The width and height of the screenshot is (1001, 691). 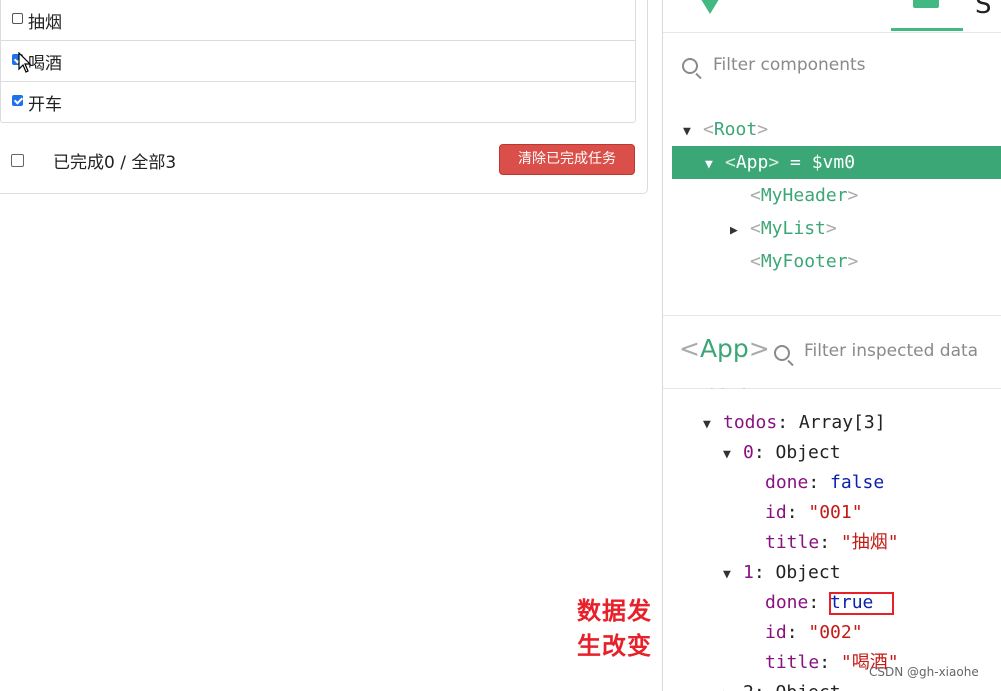 What do you see at coordinates (45, 105) in the screenshot?
I see `todo-item-label: 开车` at bounding box center [45, 105].